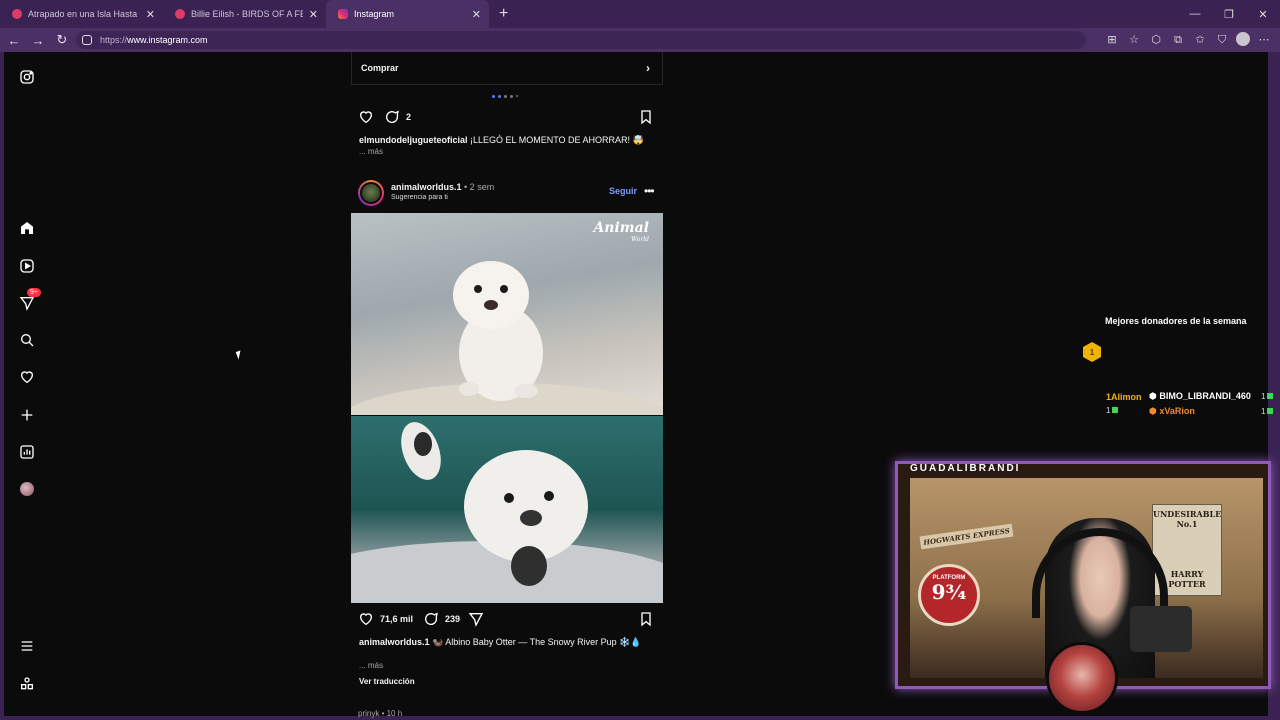 The image size is (1280, 720). What do you see at coordinates (649, 191) in the screenshot?
I see `more-options-icon: •••` at bounding box center [649, 191].